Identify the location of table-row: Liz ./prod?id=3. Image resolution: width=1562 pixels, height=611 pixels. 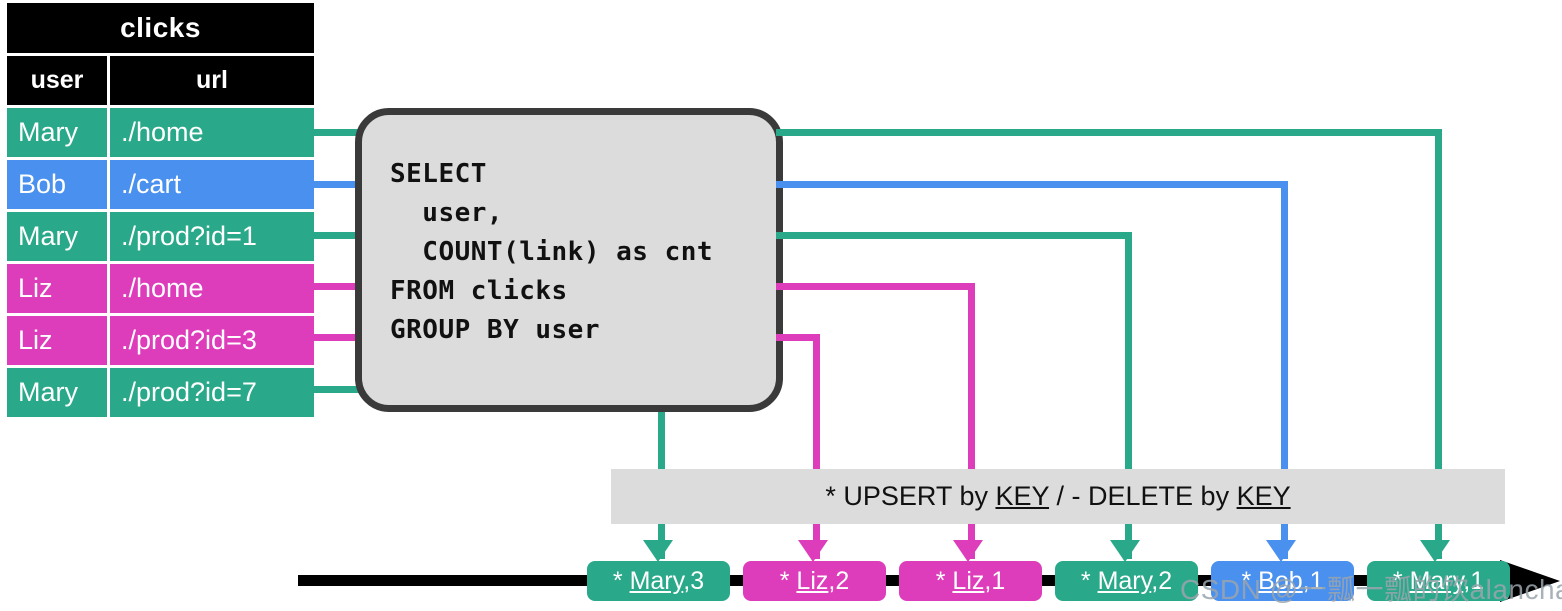
(160, 340).